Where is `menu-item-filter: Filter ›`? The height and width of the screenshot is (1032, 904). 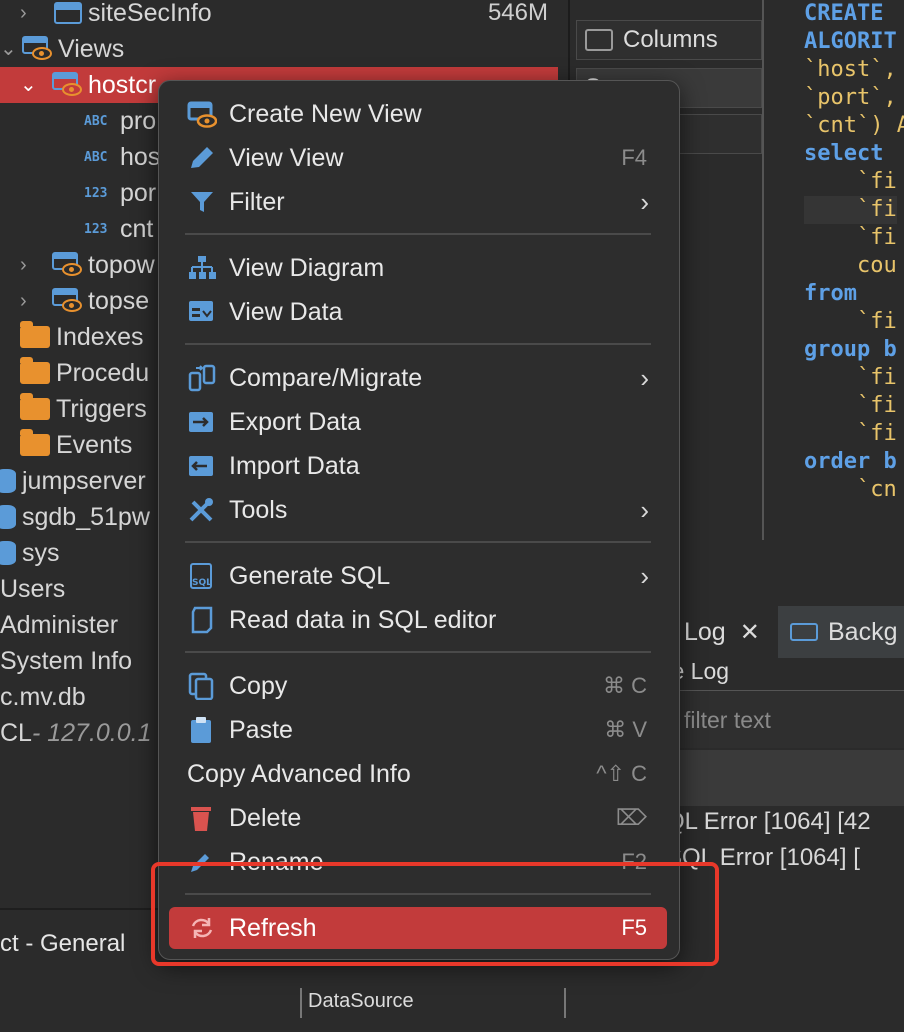 menu-item-filter: Filter › is located at coordinates (418, 202).